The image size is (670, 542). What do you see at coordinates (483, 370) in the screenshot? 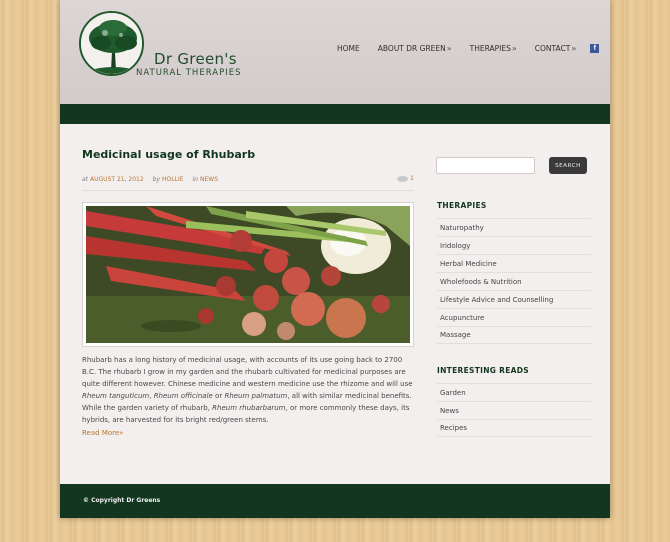
I see `reads-widget-title: INTERESTING READS` at bounding box center [483, 370].